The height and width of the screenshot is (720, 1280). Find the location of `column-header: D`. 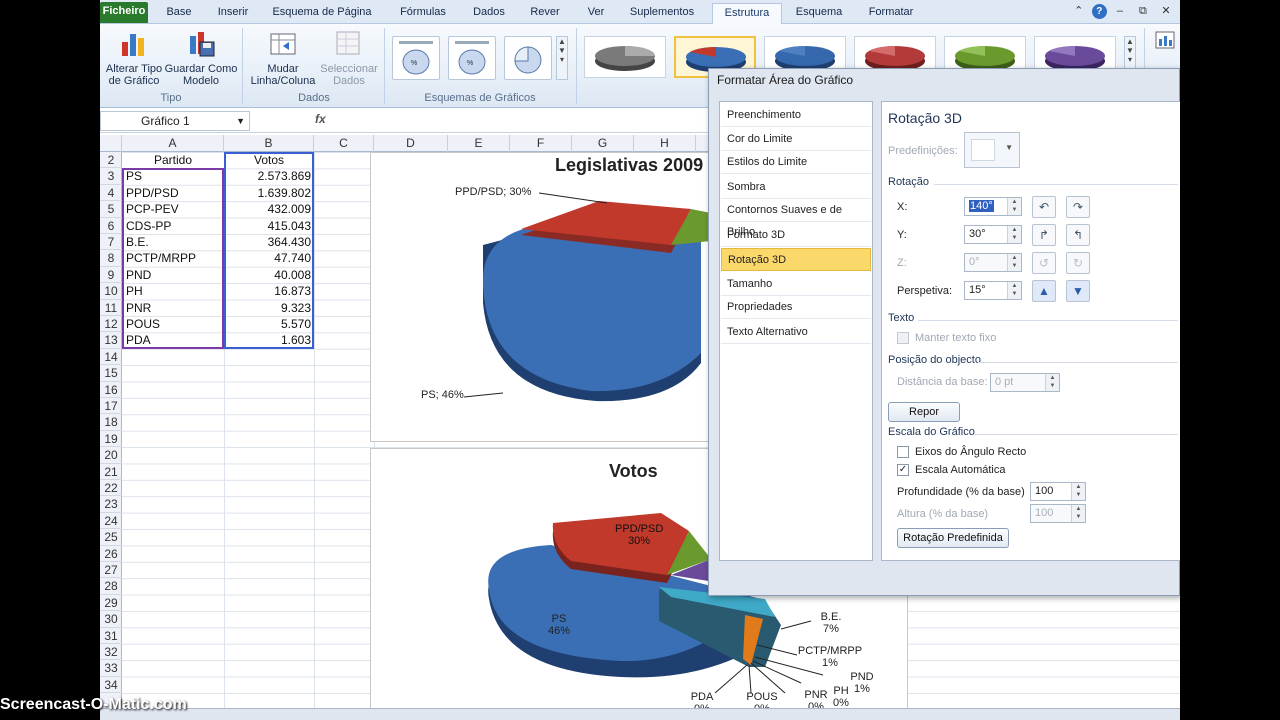

column-header: D is located at coordinates (411, 143).